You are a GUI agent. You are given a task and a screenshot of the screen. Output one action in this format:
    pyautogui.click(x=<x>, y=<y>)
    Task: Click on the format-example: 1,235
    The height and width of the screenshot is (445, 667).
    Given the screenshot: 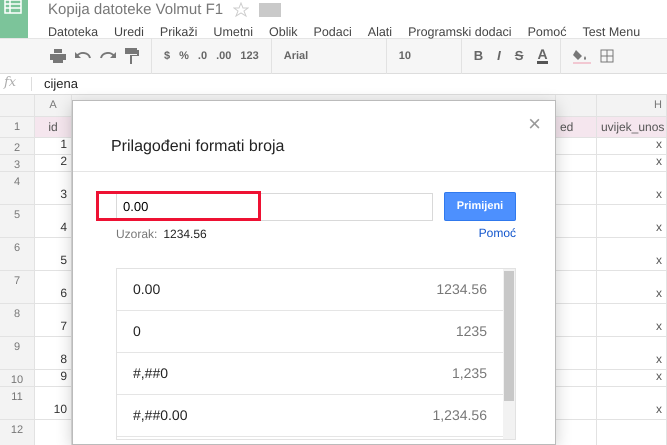 What is the action you would take?
    pyautogui.click(x=469, y=373)
    